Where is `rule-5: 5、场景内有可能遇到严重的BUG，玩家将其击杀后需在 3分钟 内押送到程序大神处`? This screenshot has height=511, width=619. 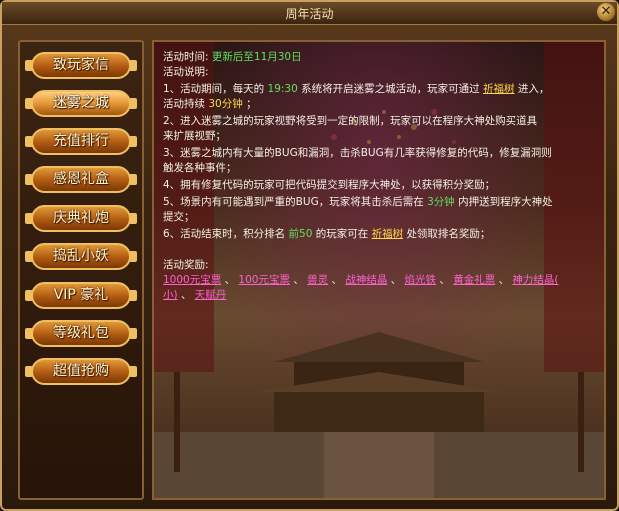
rule-5: 5、场景内有可能遇到严重的BUG，玩家将其击杀后需在 3分钟 内押送到程序大神处 is located at coordinates (383, 202).